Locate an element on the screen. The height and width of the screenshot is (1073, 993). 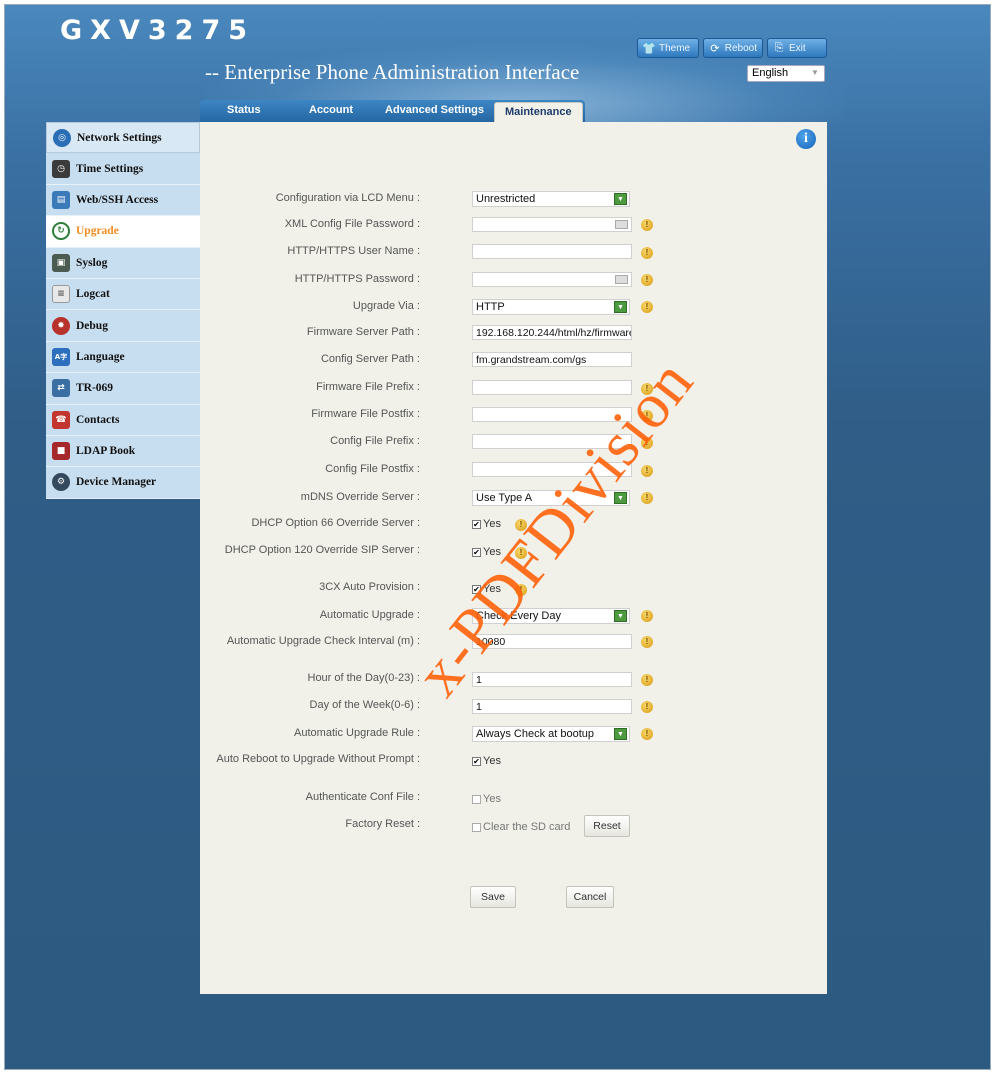
upgrade-rule-select: Always Check at bootup ▼ is located at coordinates (551, 734).